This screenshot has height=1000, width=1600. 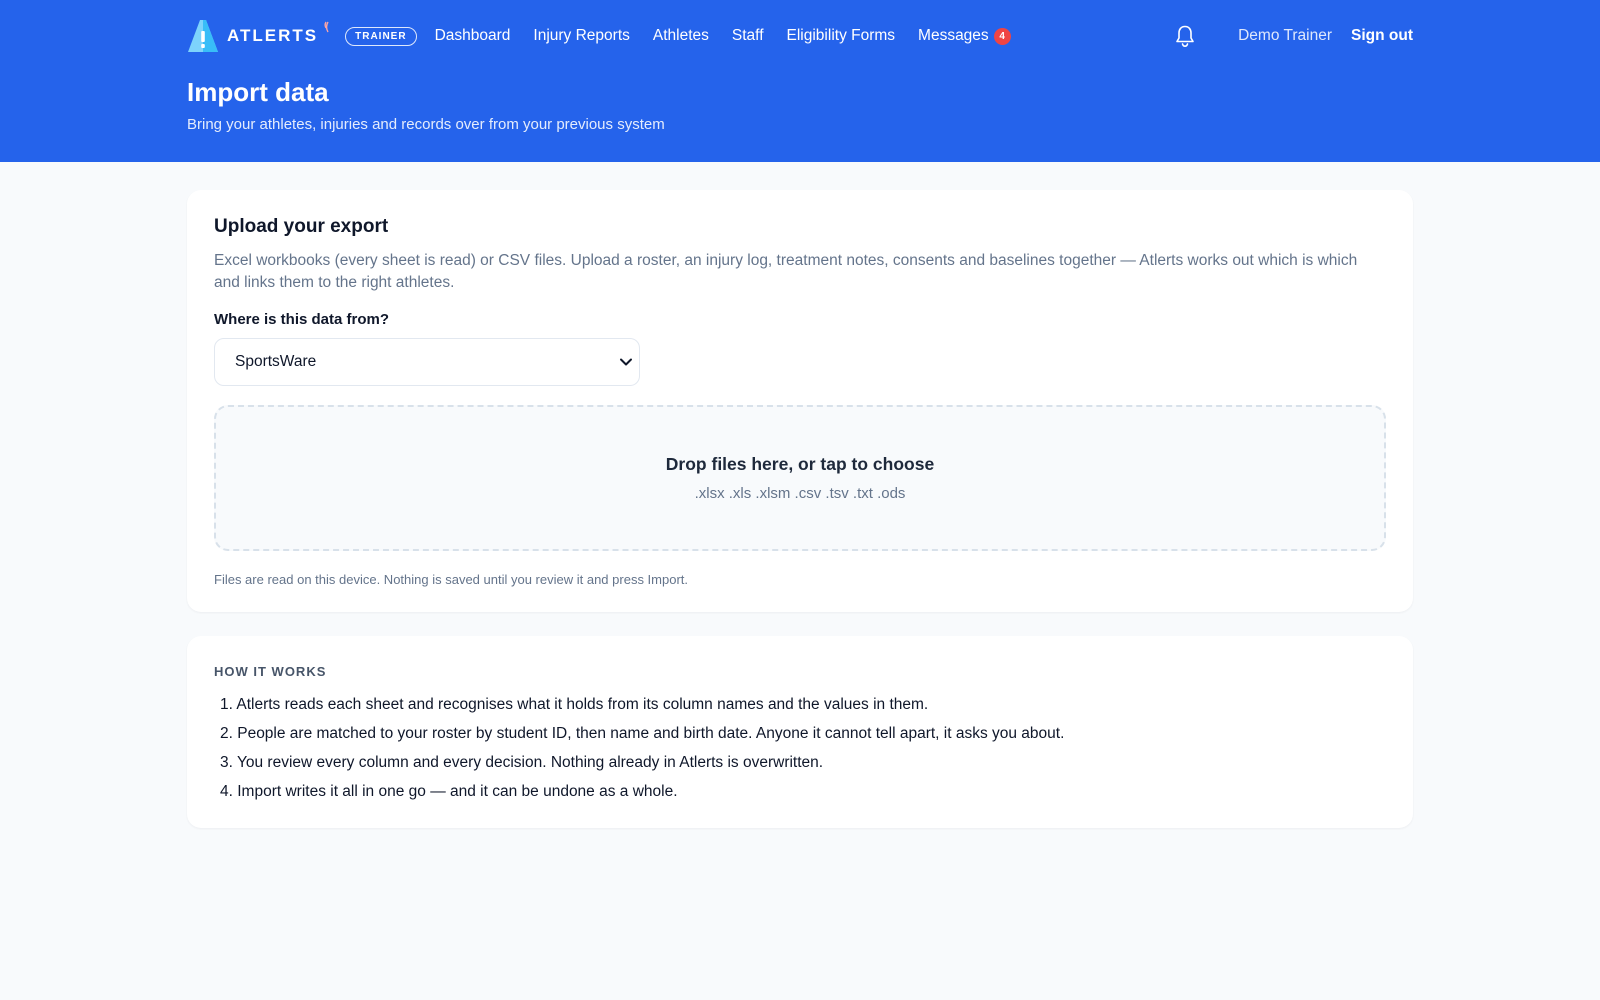 What do you see at coordinates (1285, 36) in the screenshot?
I see `user-name: Demo Trainer` at bounding box center [1285, 36].